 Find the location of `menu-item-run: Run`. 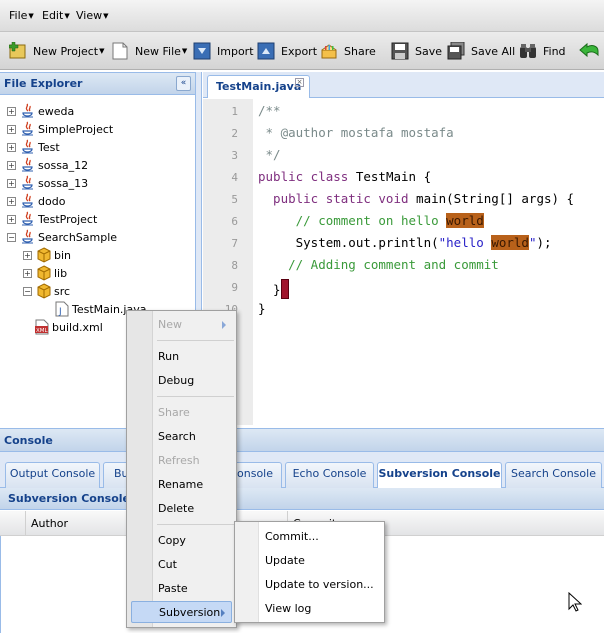

menu-item-run: Run is located at coordinates (181, 357).